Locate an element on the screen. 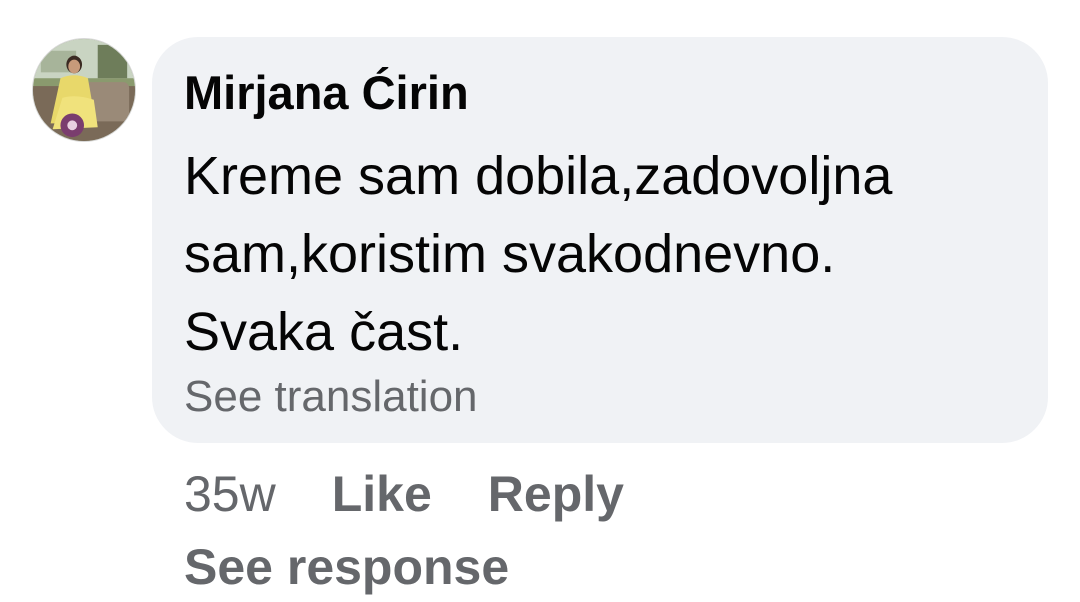  comment-text-line: Kreme sam dobila,zadovoljna is located at coordinates (538, 176).